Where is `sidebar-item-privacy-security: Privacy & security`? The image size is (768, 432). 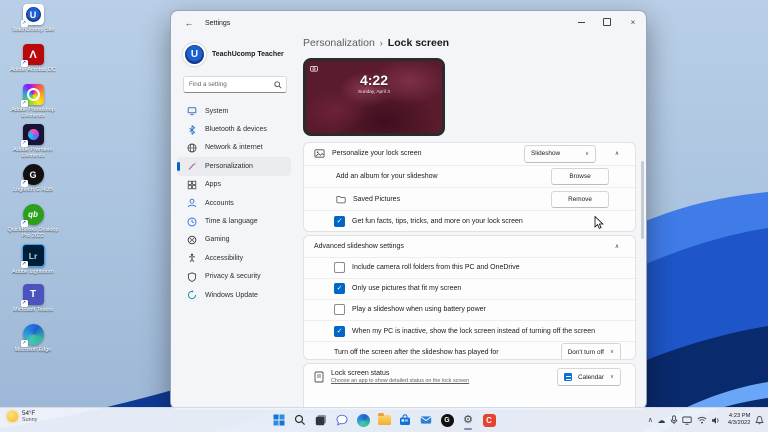
sidebar-item-privacy-security: Privacy & security is located at coordinates (234, 277).